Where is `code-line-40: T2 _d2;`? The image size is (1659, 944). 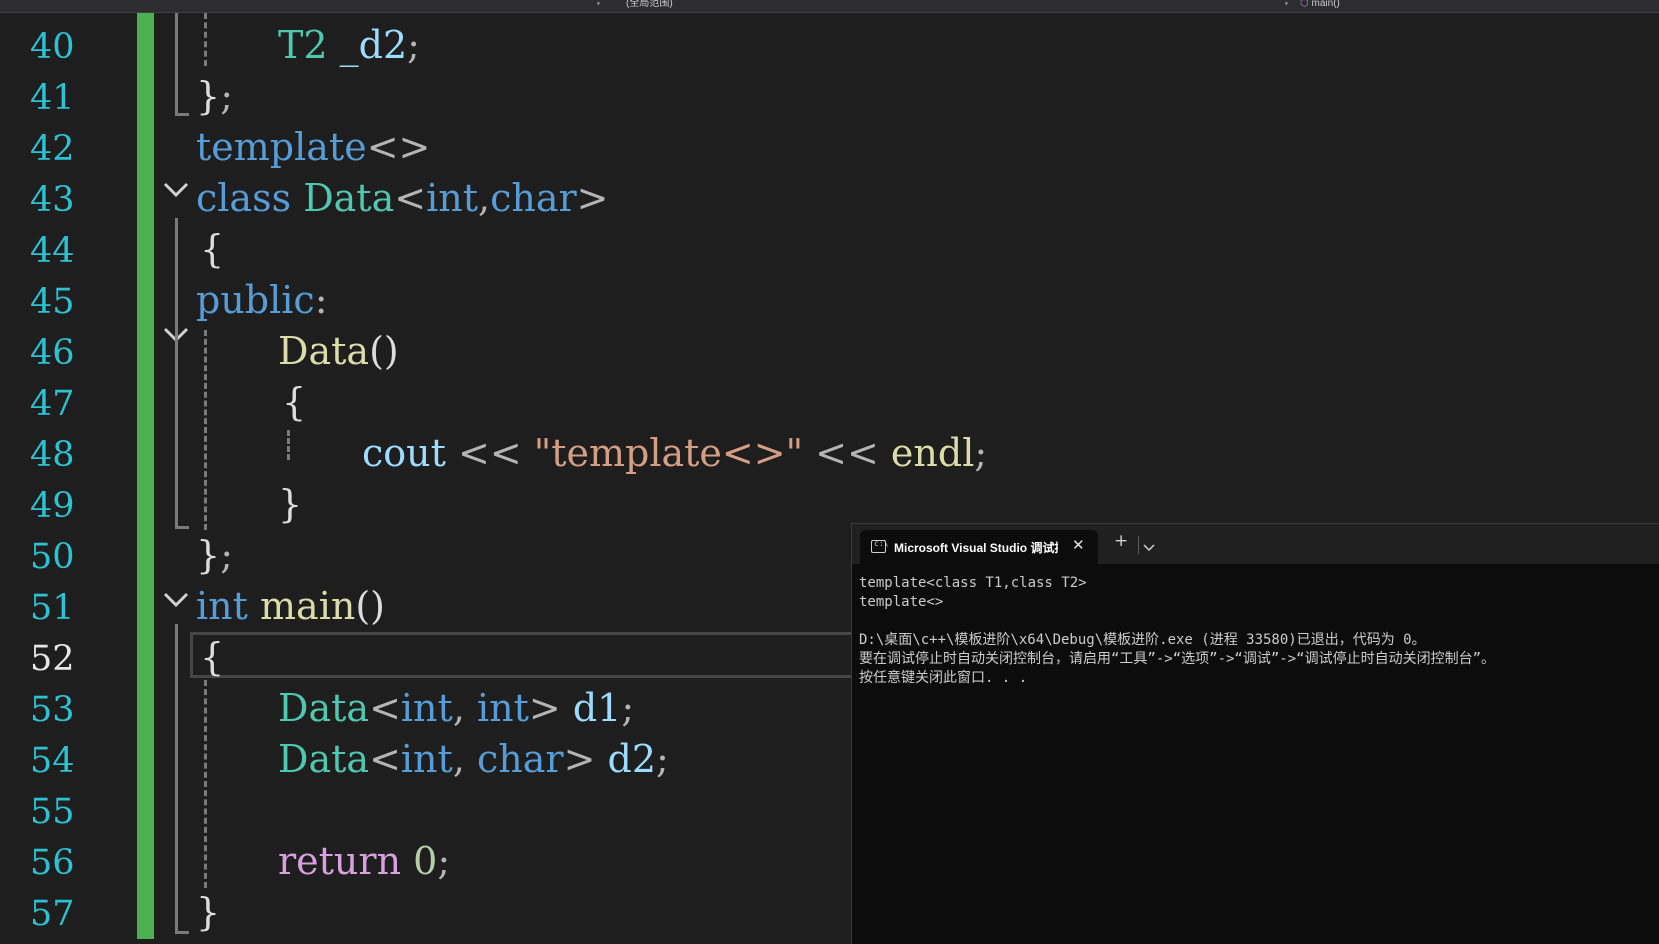
code-line-40: T2 _d2; is located at coordinates (349, 45).